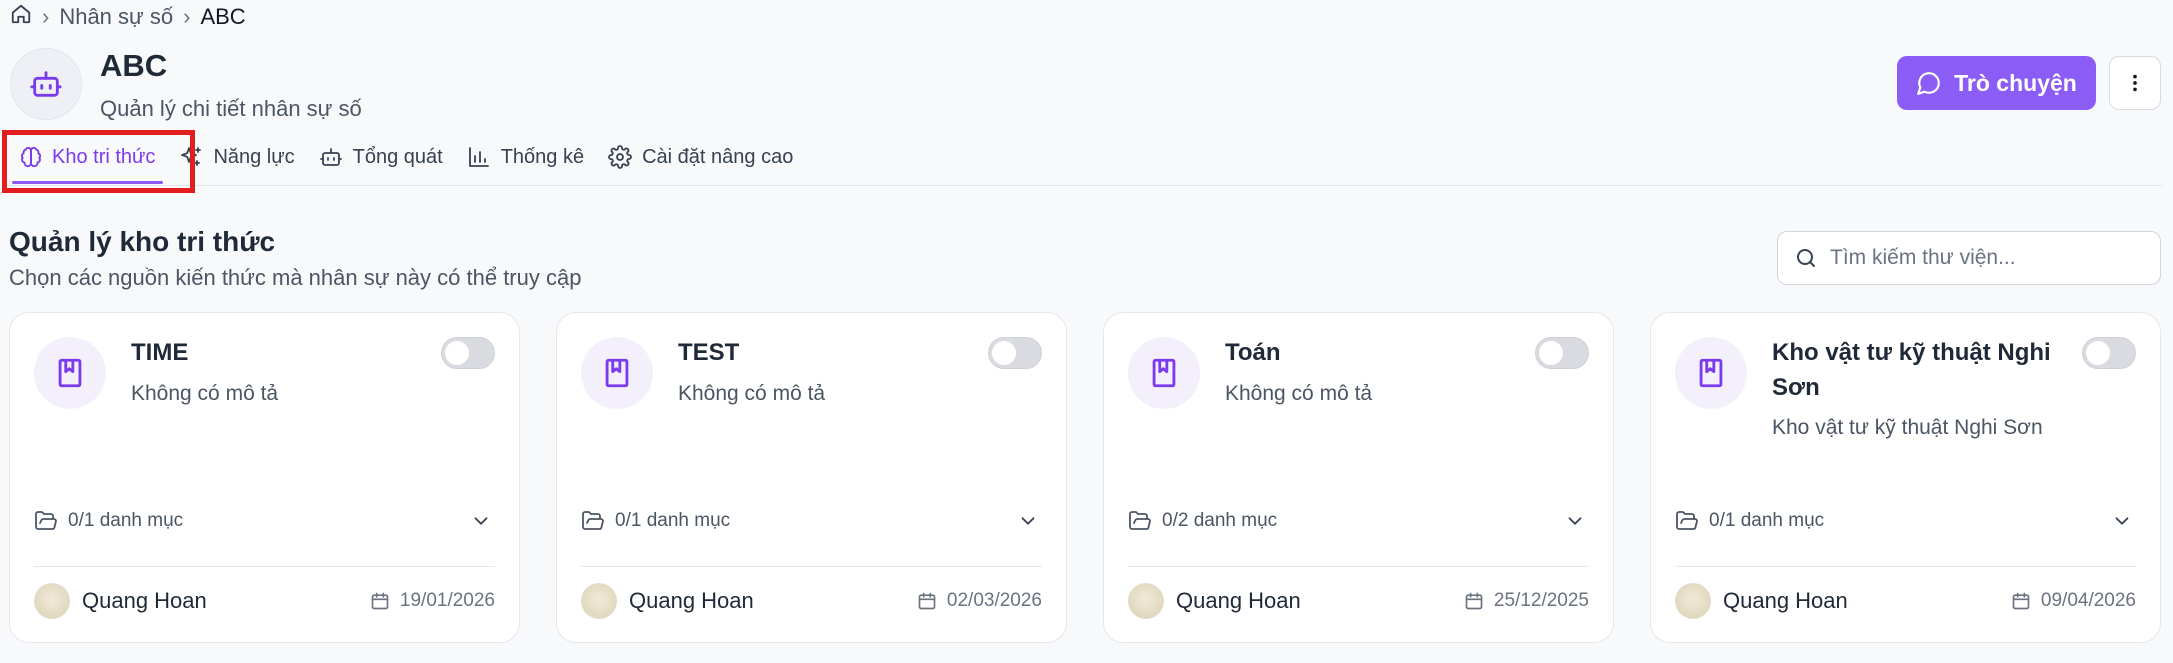 This screenshot has width=2173, height=663. Describe the element at coordinates (994, 600) in the screenshot. I see `date-label: 02/03/2026` at that location.